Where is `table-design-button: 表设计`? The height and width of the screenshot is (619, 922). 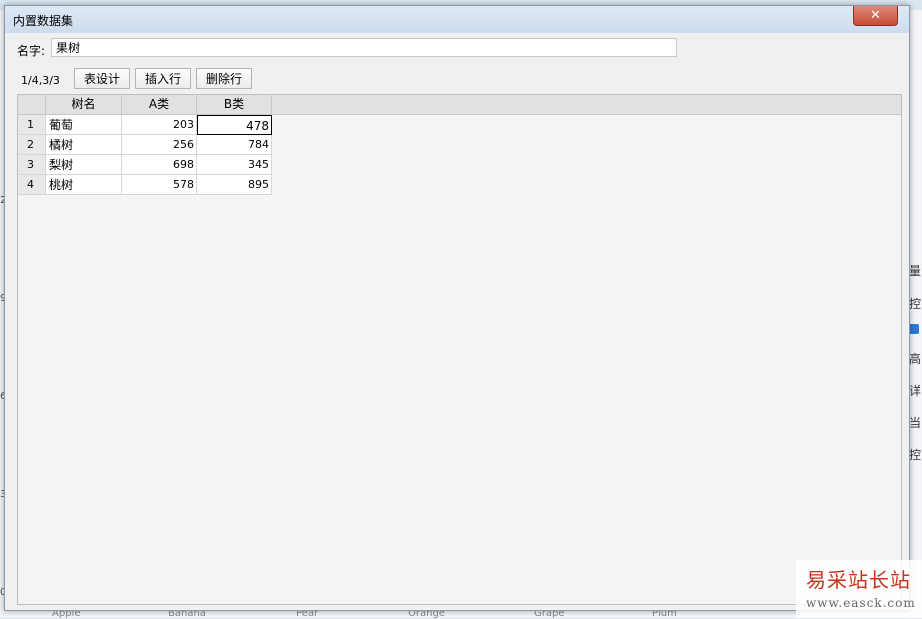 table-design-button: 表设计 is located at coordinates (102, 78).